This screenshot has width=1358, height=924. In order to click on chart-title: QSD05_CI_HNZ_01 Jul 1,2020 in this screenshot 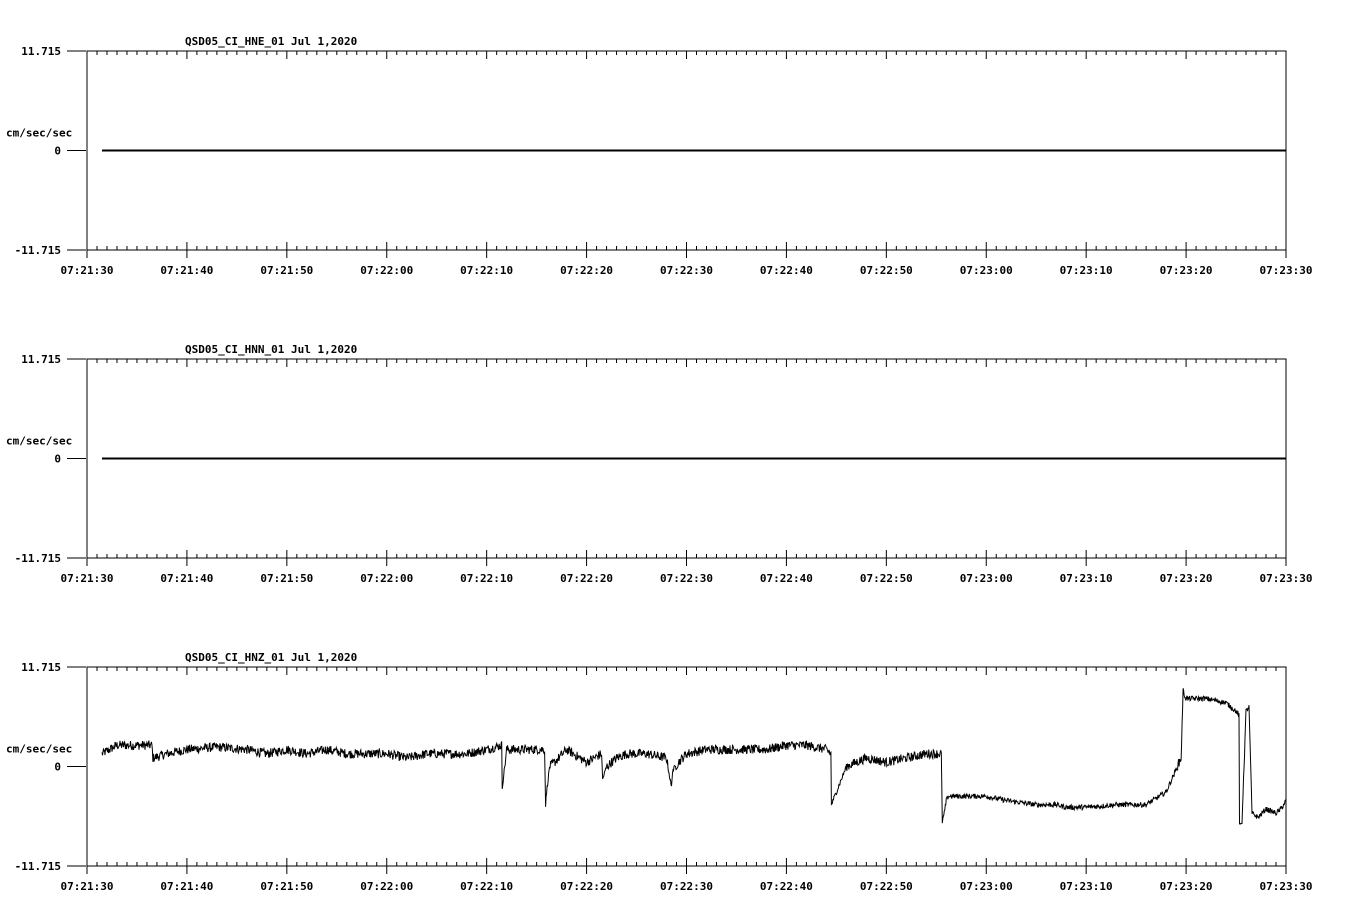, I will do `click(271, 657)`.